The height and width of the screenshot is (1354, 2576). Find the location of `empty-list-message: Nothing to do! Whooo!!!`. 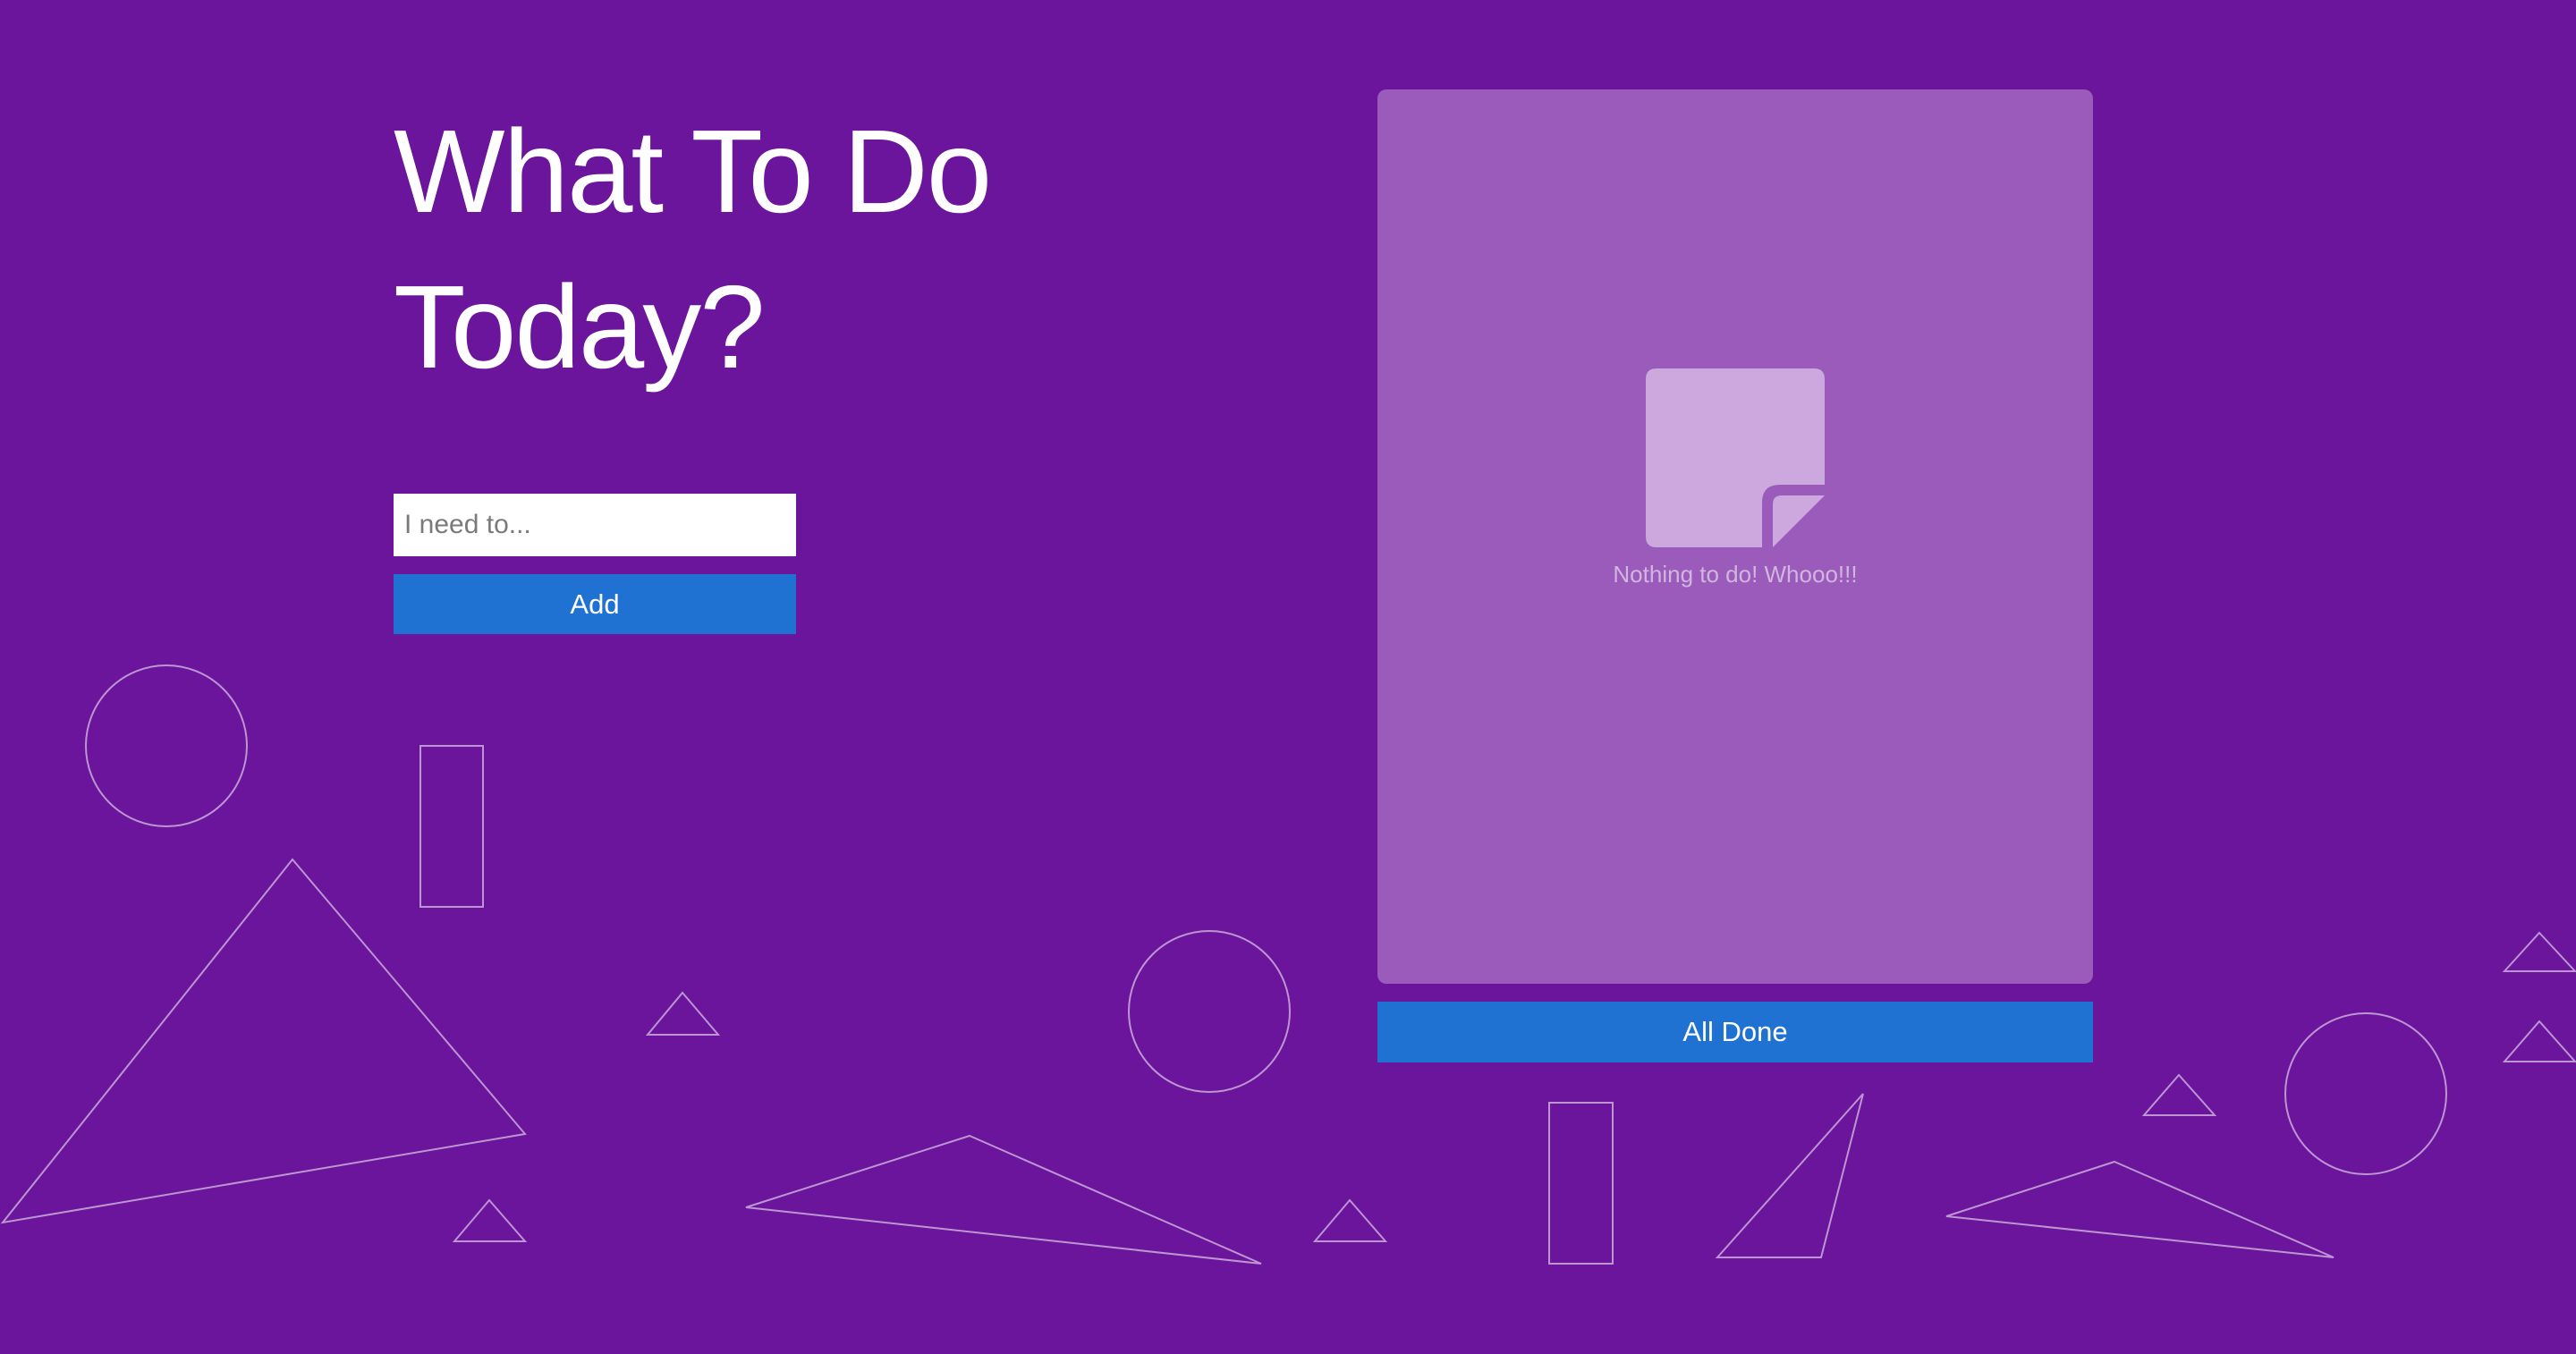

empty-list-message: Nothing to do! Whooo!!! is located at coordinates (1735, 574).